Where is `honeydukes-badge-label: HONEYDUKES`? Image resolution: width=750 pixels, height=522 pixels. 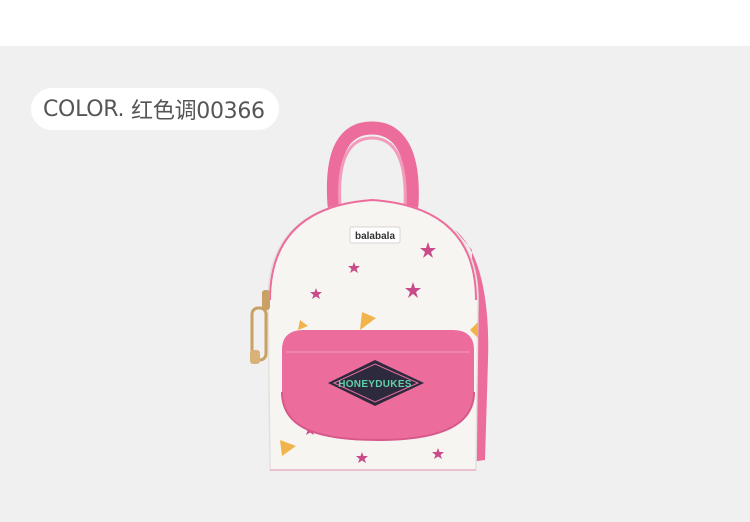 honeydukes-badge-label: HONEYDUKES is located at coordinates (375, 384).